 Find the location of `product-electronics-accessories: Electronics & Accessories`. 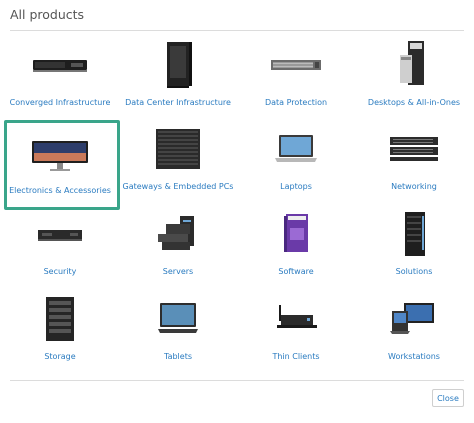

product-electronics-accessories: Electronics & Accessories is located at coordinates (60, 165).